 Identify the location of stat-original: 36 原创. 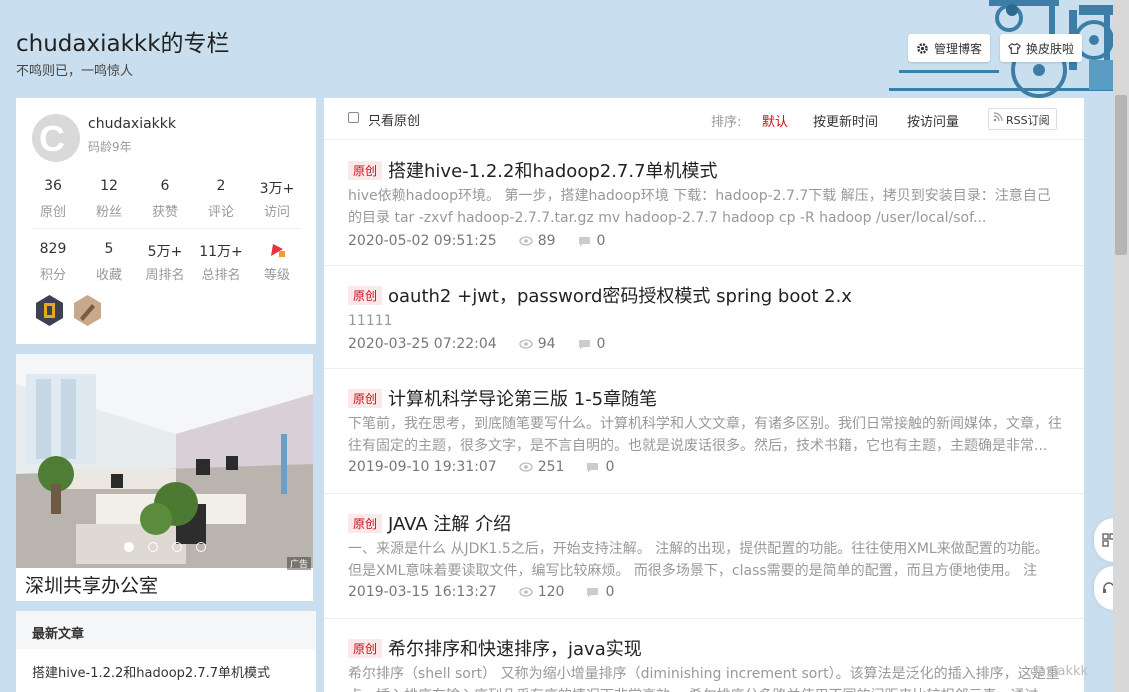
(53, 199).